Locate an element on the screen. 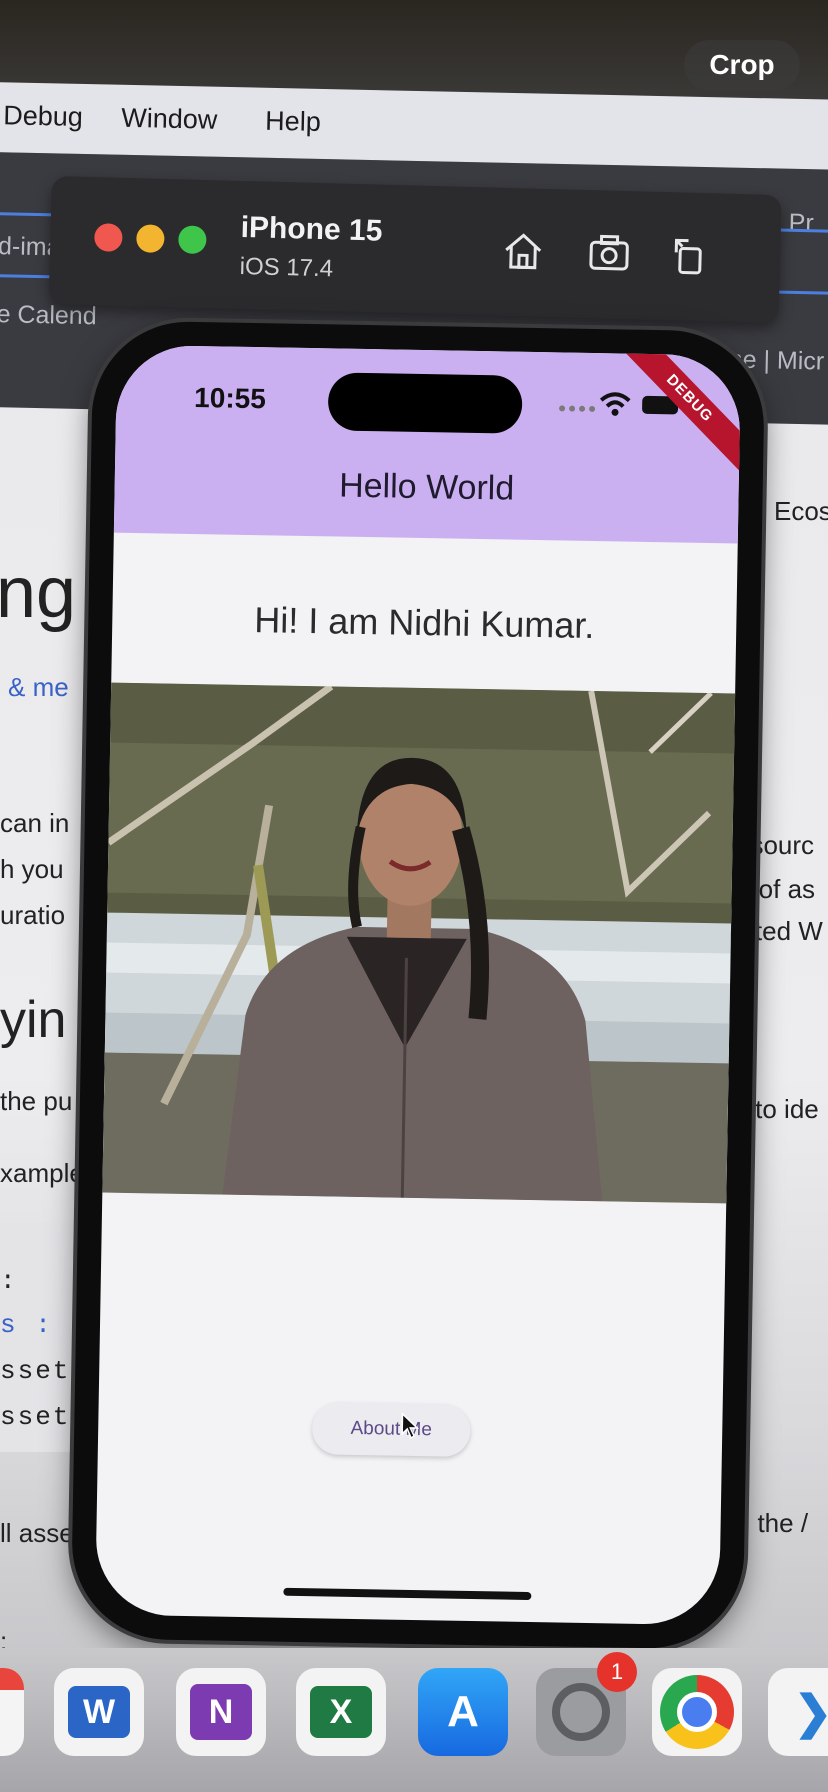 Image resolution: width=828 pixels, height=1792 pixels. status-bar-time: 10:55 is located at coordinates (230, 398).